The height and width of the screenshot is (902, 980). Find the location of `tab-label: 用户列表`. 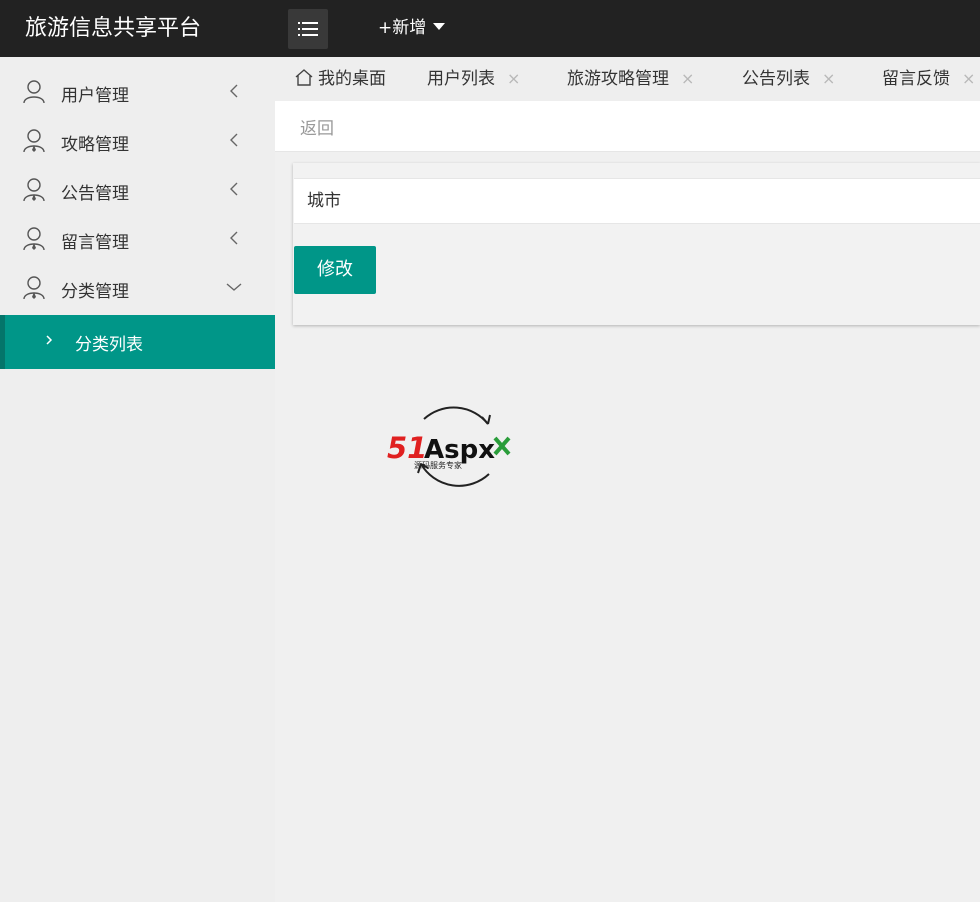

tab-label: 用户列表 is located at coordinates (461, 79).